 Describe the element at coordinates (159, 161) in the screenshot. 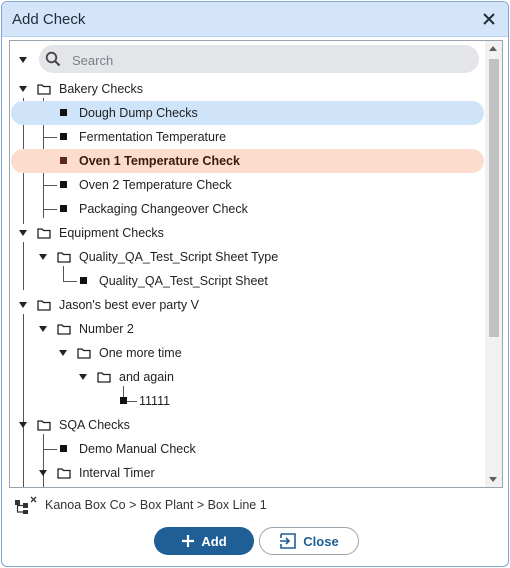

I see `tree-item-label: Oven 1 Temperature Check` at that location.